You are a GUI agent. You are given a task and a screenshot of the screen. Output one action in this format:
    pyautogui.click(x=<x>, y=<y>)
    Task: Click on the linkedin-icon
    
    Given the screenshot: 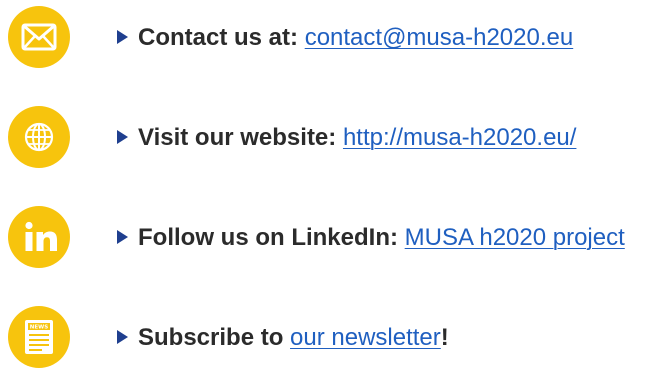 What is the action you would take?
    pyautogui.click(x=39, y=237)
    